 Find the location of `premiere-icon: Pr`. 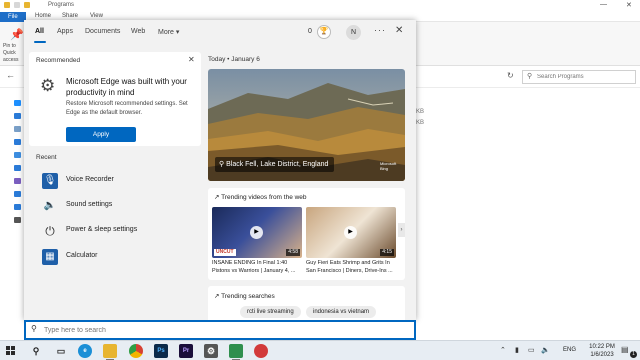

premiere-icon: Pr is located at coordinates (186, 351).